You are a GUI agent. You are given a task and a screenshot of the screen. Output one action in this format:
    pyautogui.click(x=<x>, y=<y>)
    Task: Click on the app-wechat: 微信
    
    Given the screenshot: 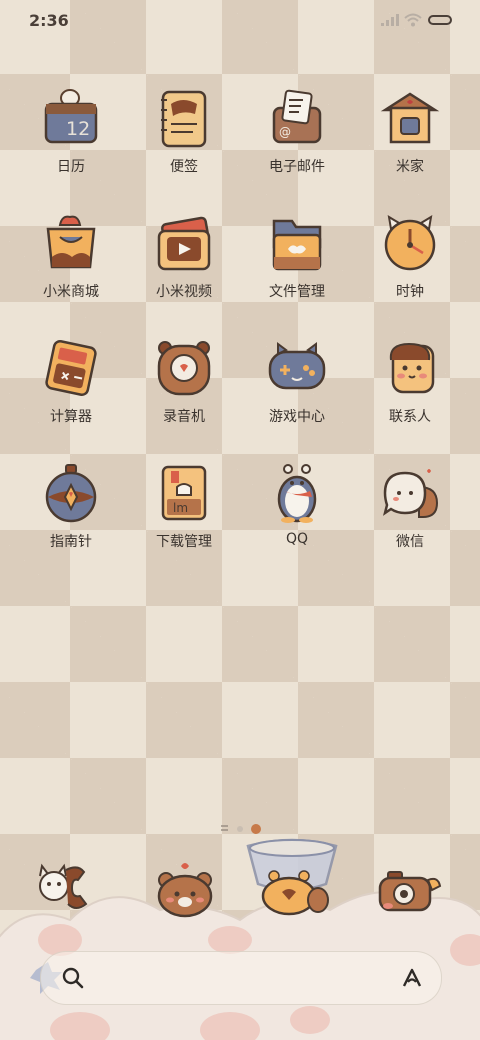 What is the action you would take?
    pyautogui.click(x=410, y=507)
    